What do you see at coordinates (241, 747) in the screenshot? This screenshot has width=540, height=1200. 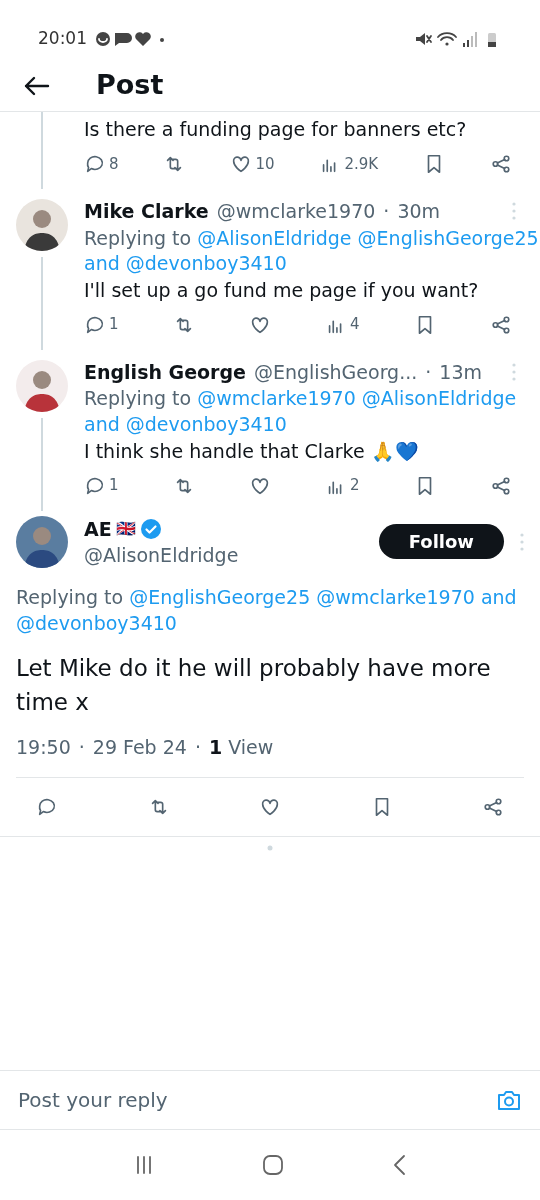 I see `view-count: 1 View` at bounding box center [241, 747].